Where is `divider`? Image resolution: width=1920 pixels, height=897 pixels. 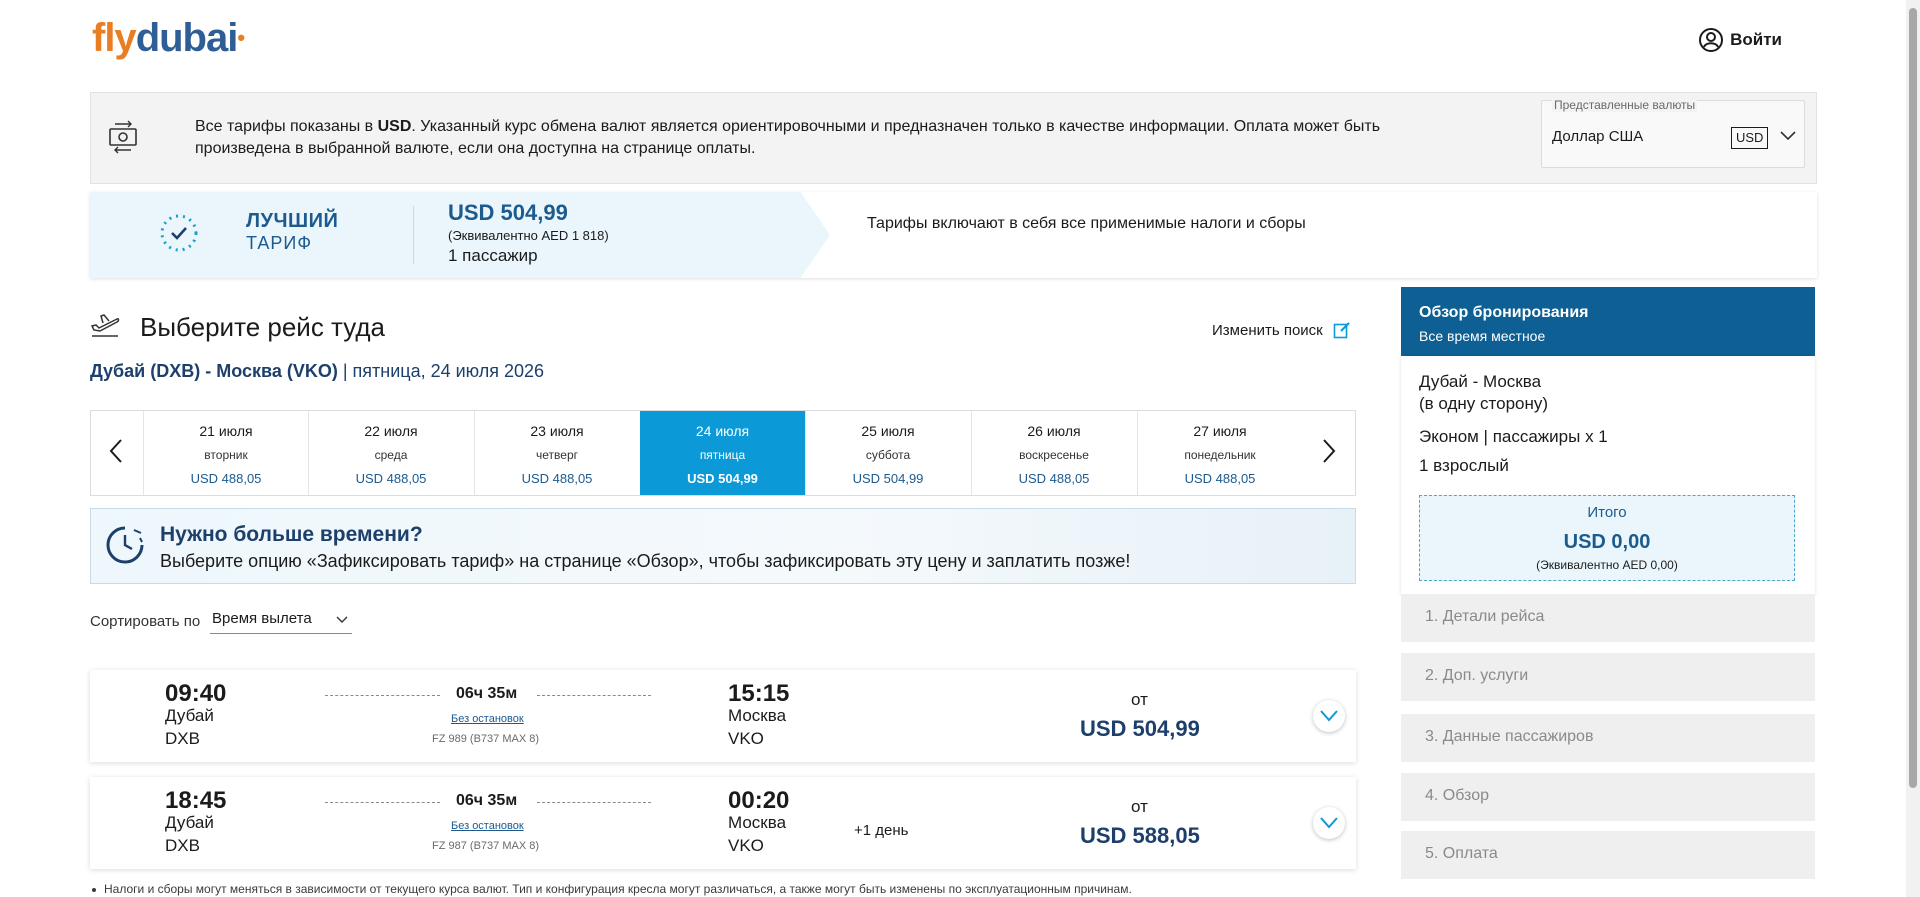 divider is located at coordinates (413, 235).